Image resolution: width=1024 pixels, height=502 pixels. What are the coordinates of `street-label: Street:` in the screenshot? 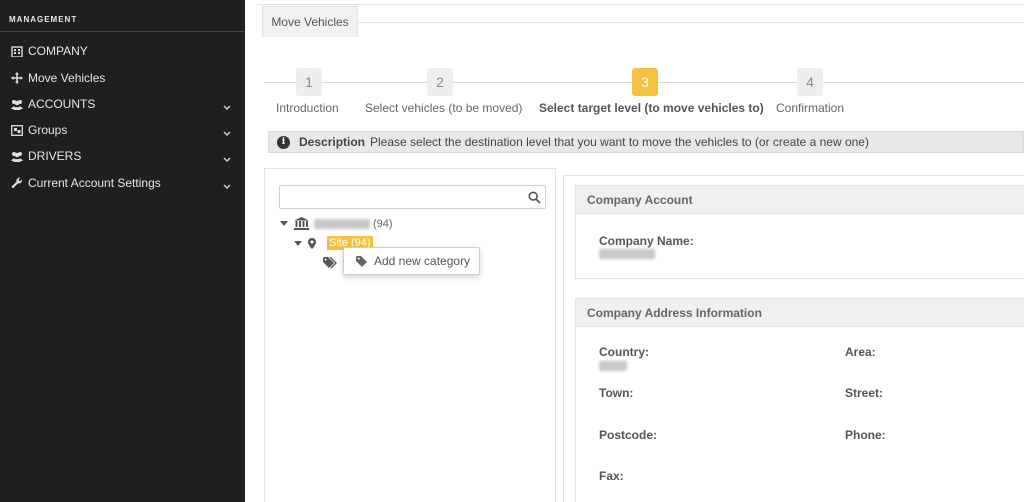 It's located at (864, 393).